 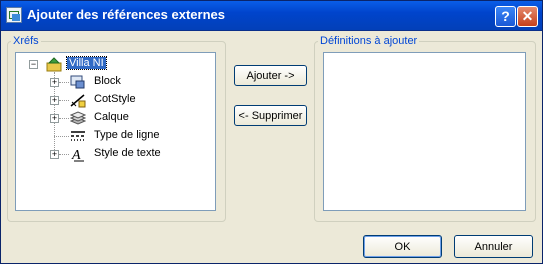 What do you see at coordinates (78, 136) in the screenshot?
I see `linetype-icon` at bounding box center [78, 136].